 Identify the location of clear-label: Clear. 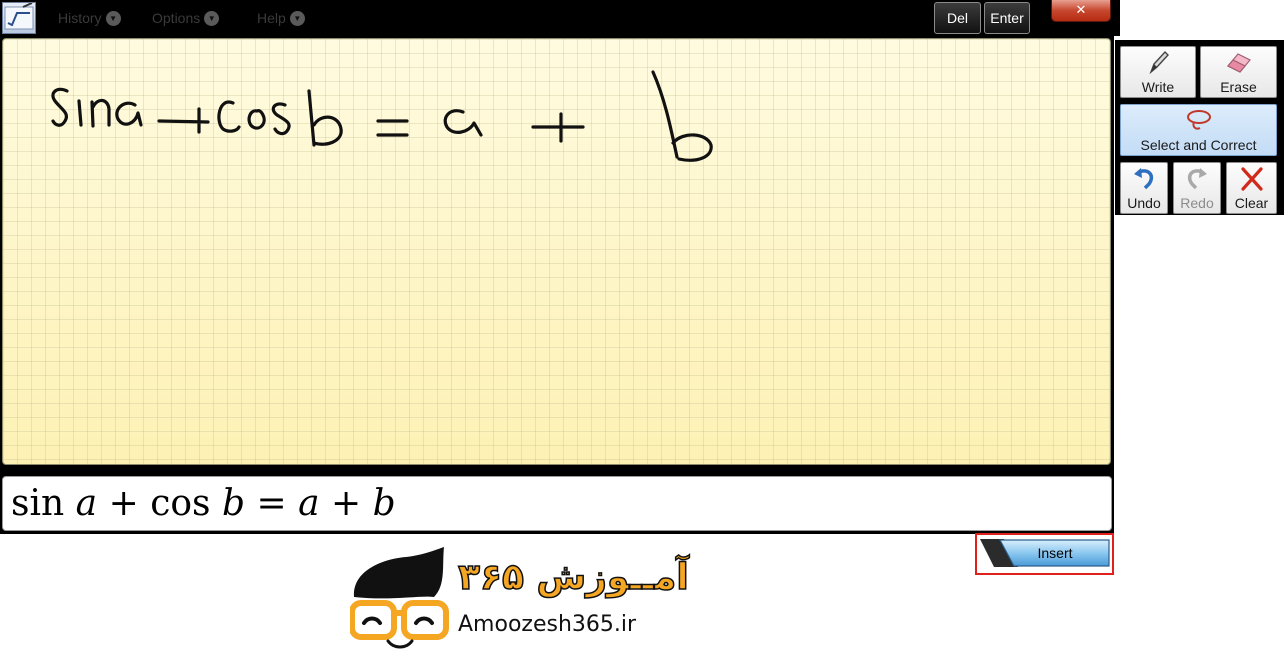
(1251, 203).